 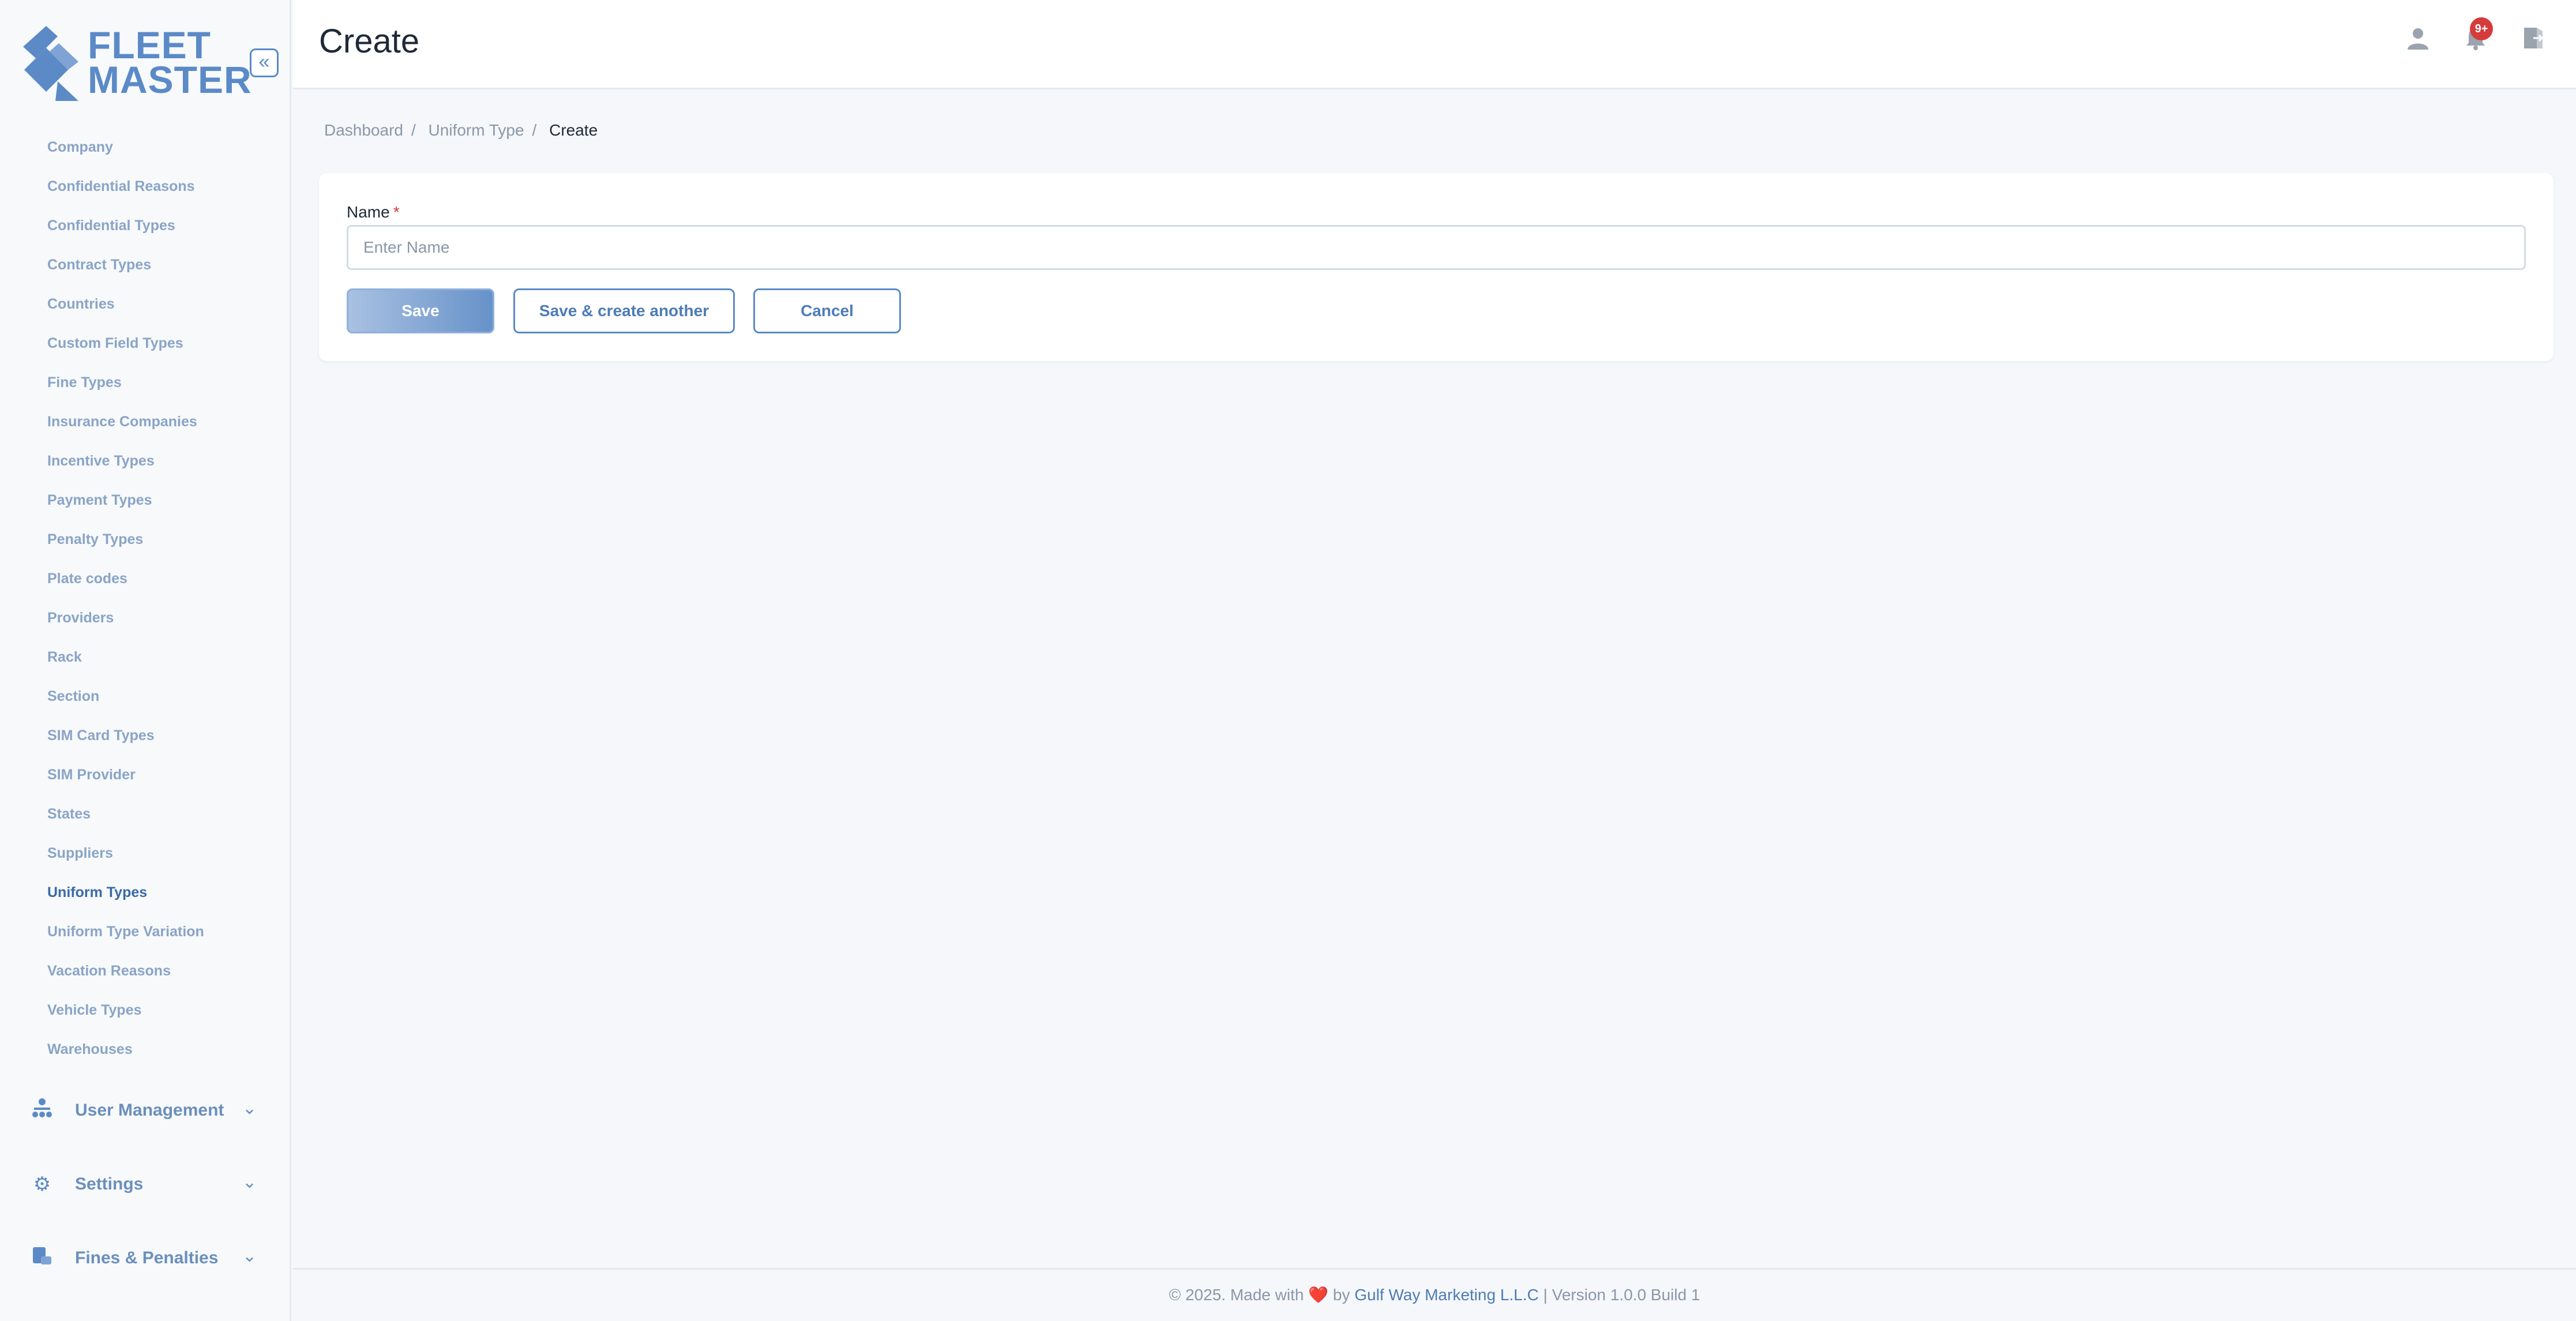 I want to click on footer-version: | Version 1.0.0 Build 1, so click(x=1621, y=1295).